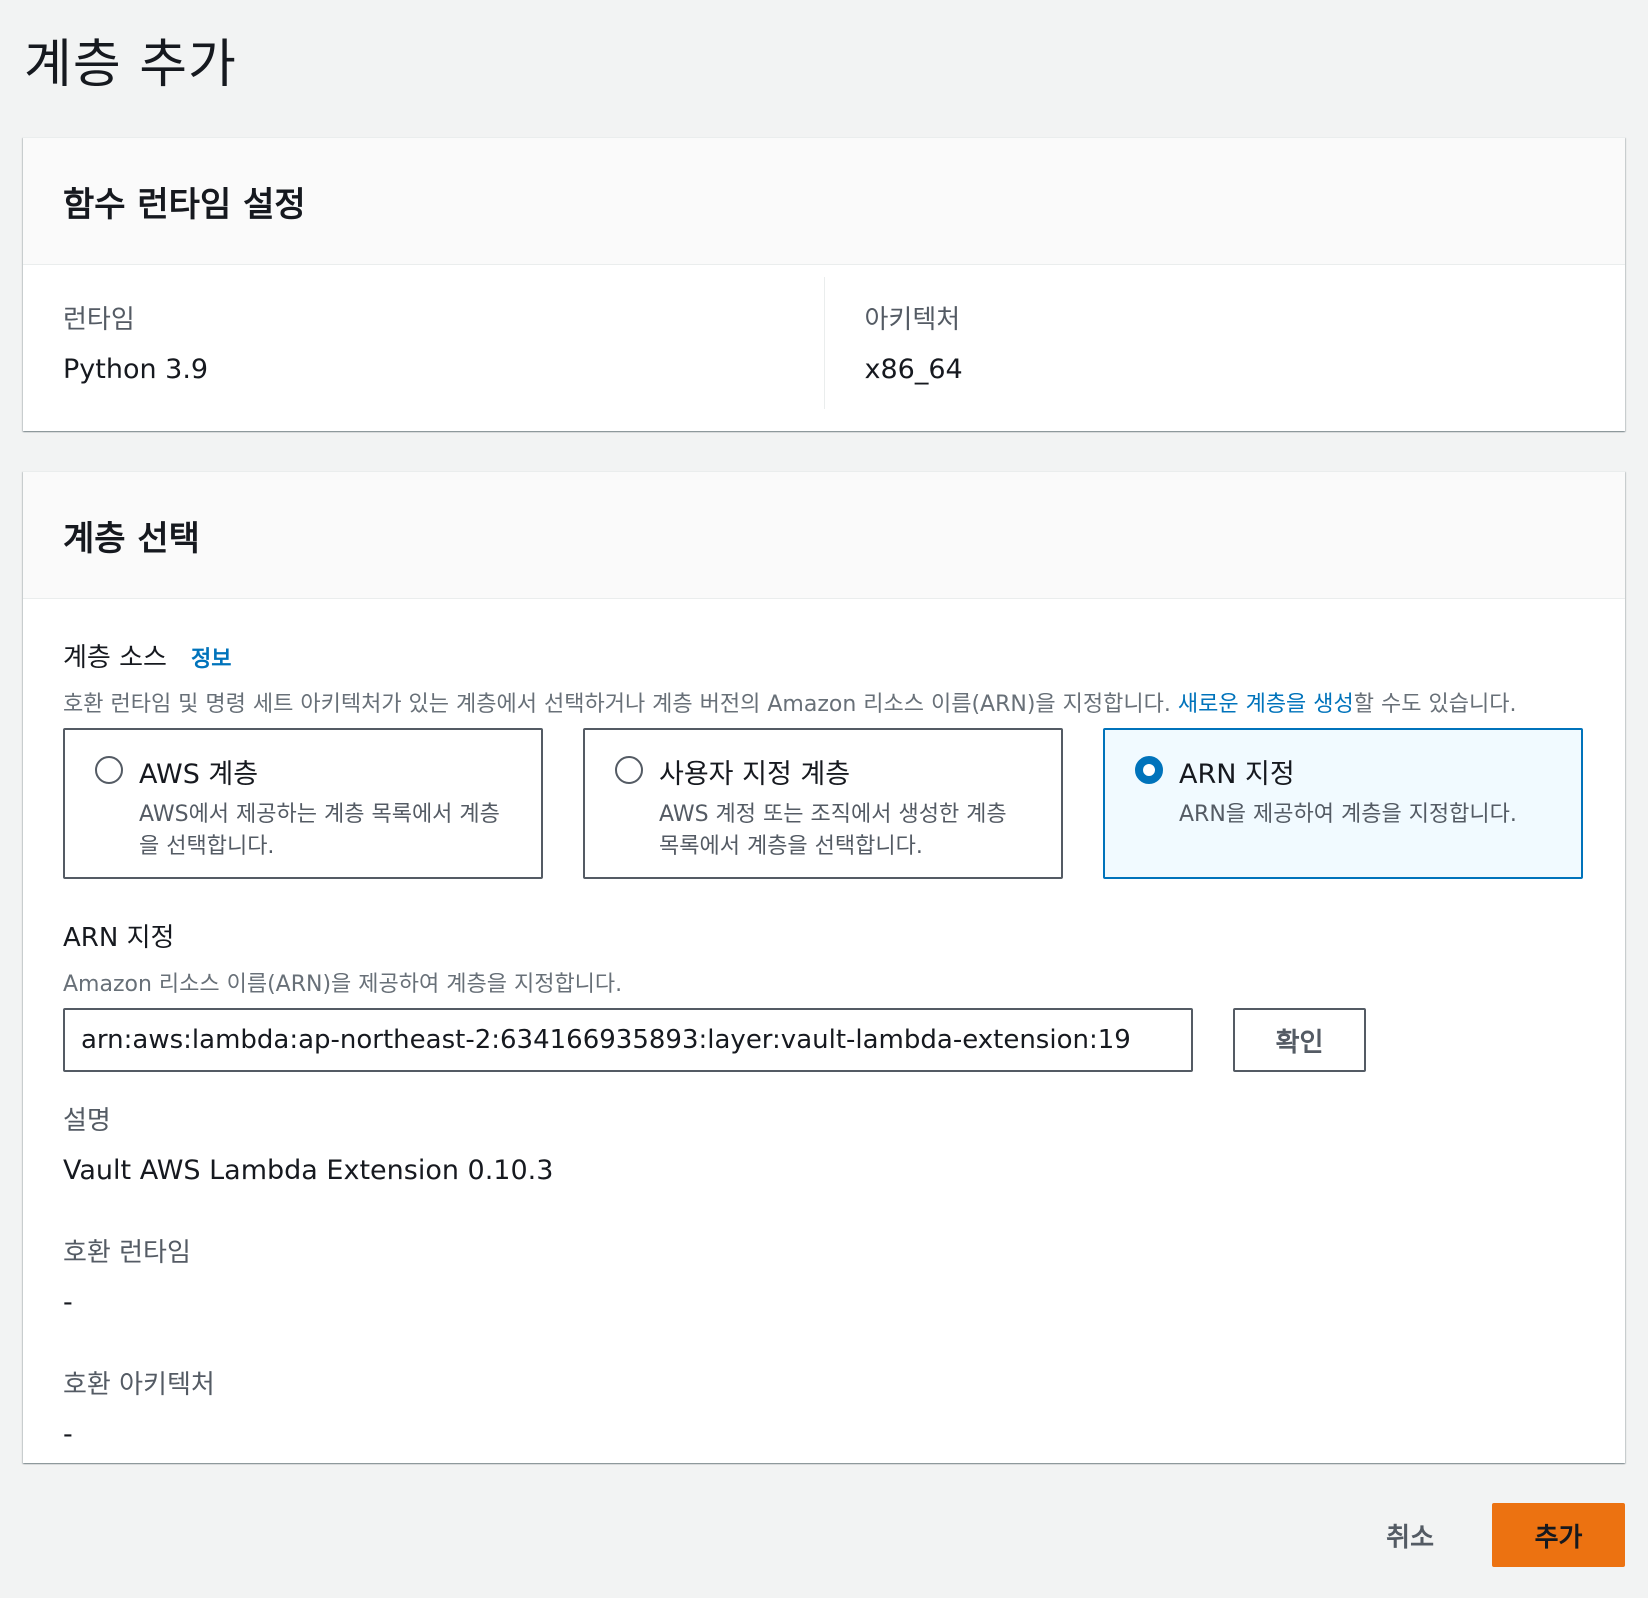 The width and height of the screenshot is (1648, 1598). What do you see at coordinates (791, 846) in the screenshot?
I see `tile-desc-line: 목록에서 계층을 선택합니다.` at bounding box center [791, 846].